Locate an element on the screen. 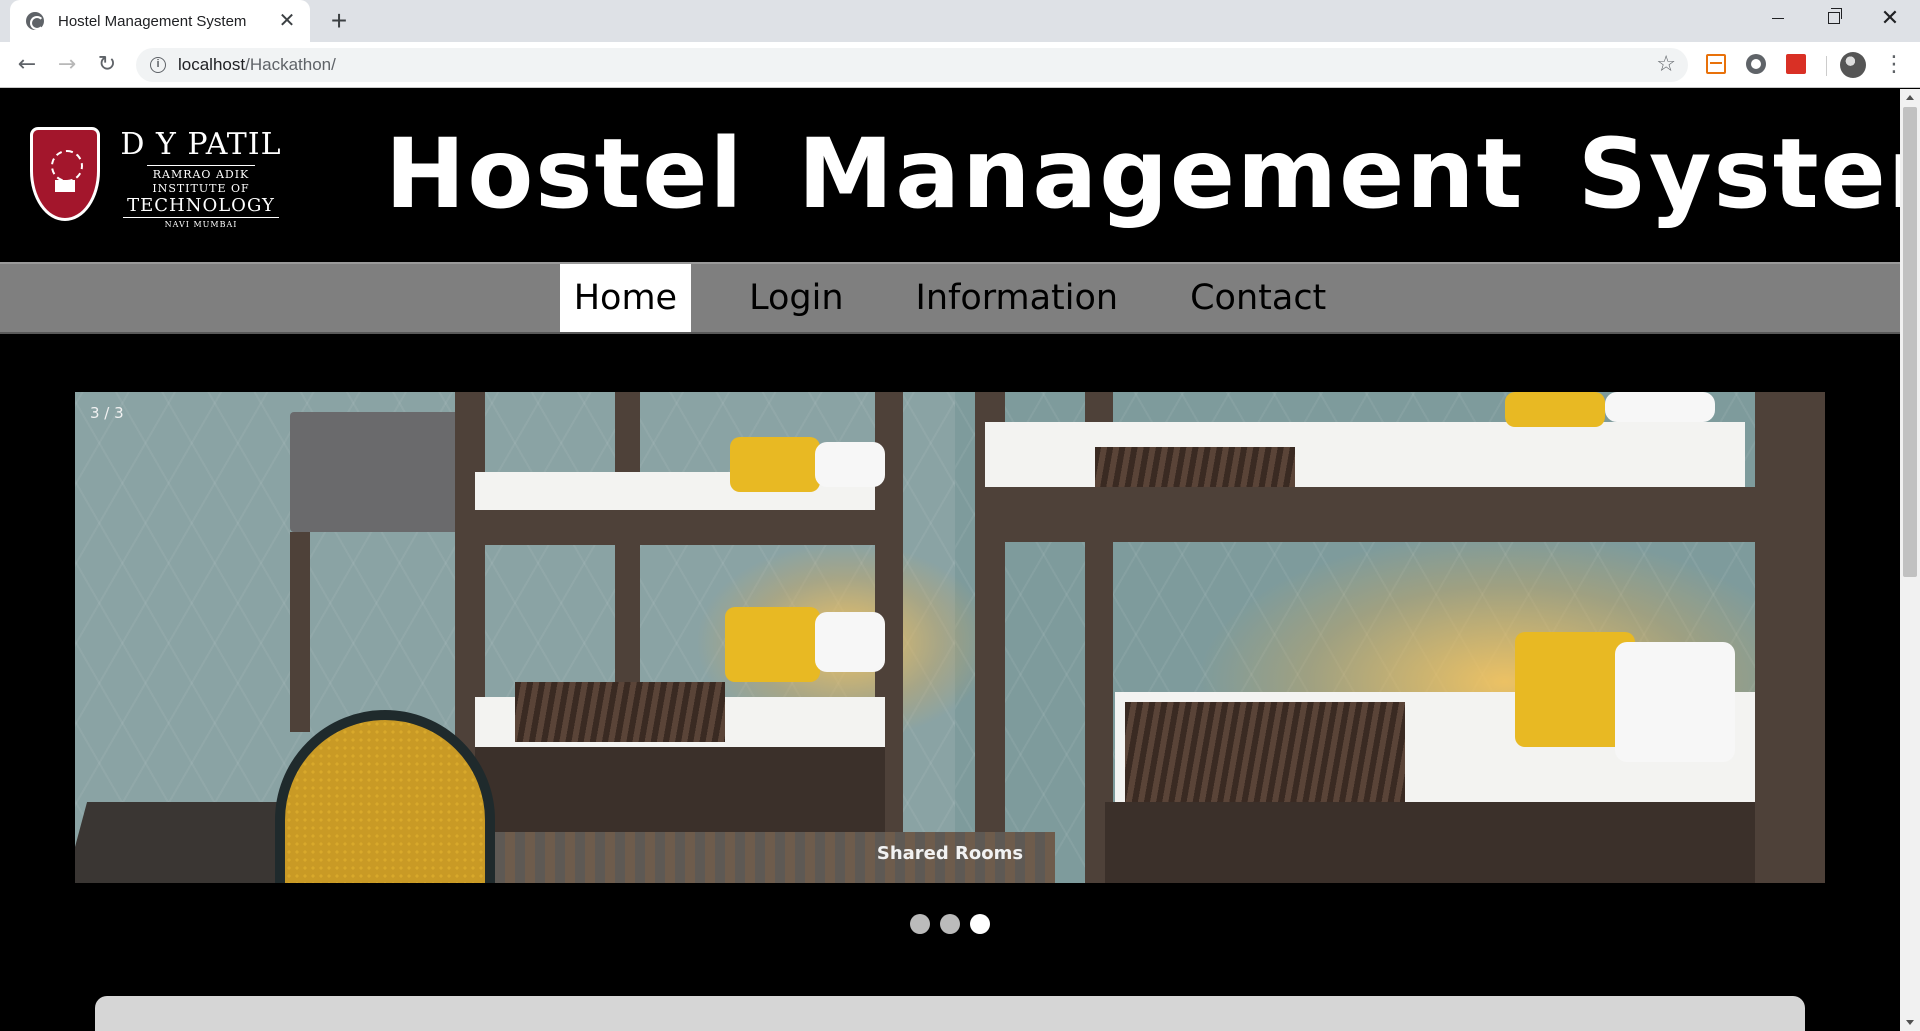  site-info-icon: i is located at coordinates (158, 65).